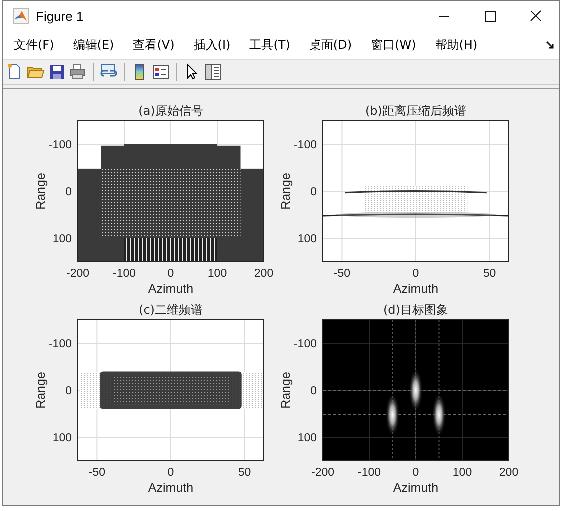 This screenshot has height=511, width=566. Describe the element at coordinates (78, 72) in the screenshot. I see `printer-icon` at that location.